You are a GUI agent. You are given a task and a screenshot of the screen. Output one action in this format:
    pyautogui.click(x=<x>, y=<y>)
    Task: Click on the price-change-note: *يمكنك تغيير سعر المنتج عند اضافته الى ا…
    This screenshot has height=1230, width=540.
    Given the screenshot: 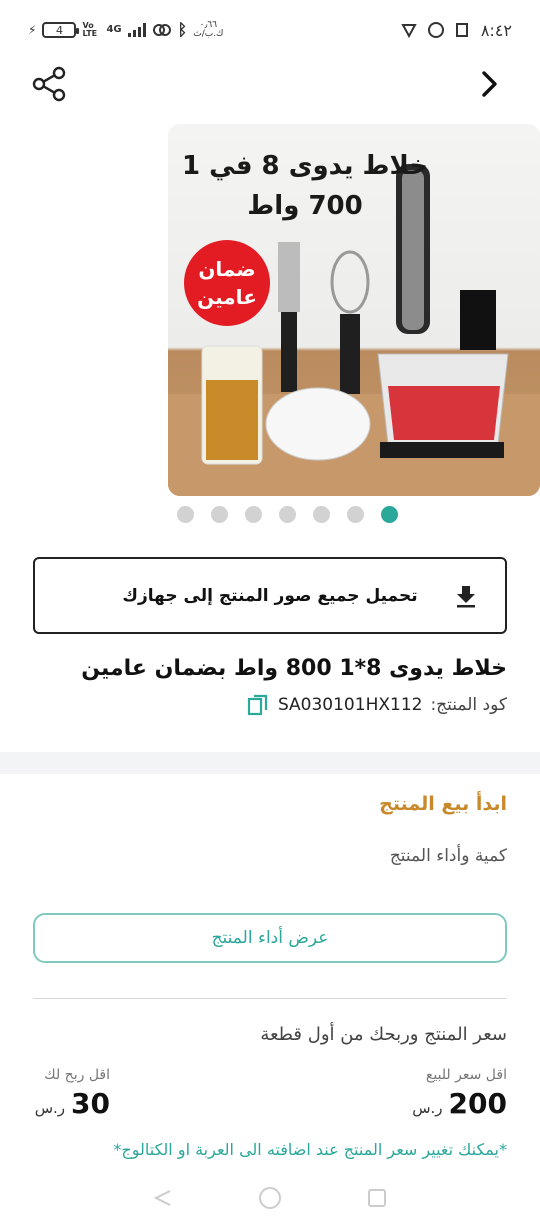 What is the action you would take?
    pyautogui.click(x=310, y=1149)
    